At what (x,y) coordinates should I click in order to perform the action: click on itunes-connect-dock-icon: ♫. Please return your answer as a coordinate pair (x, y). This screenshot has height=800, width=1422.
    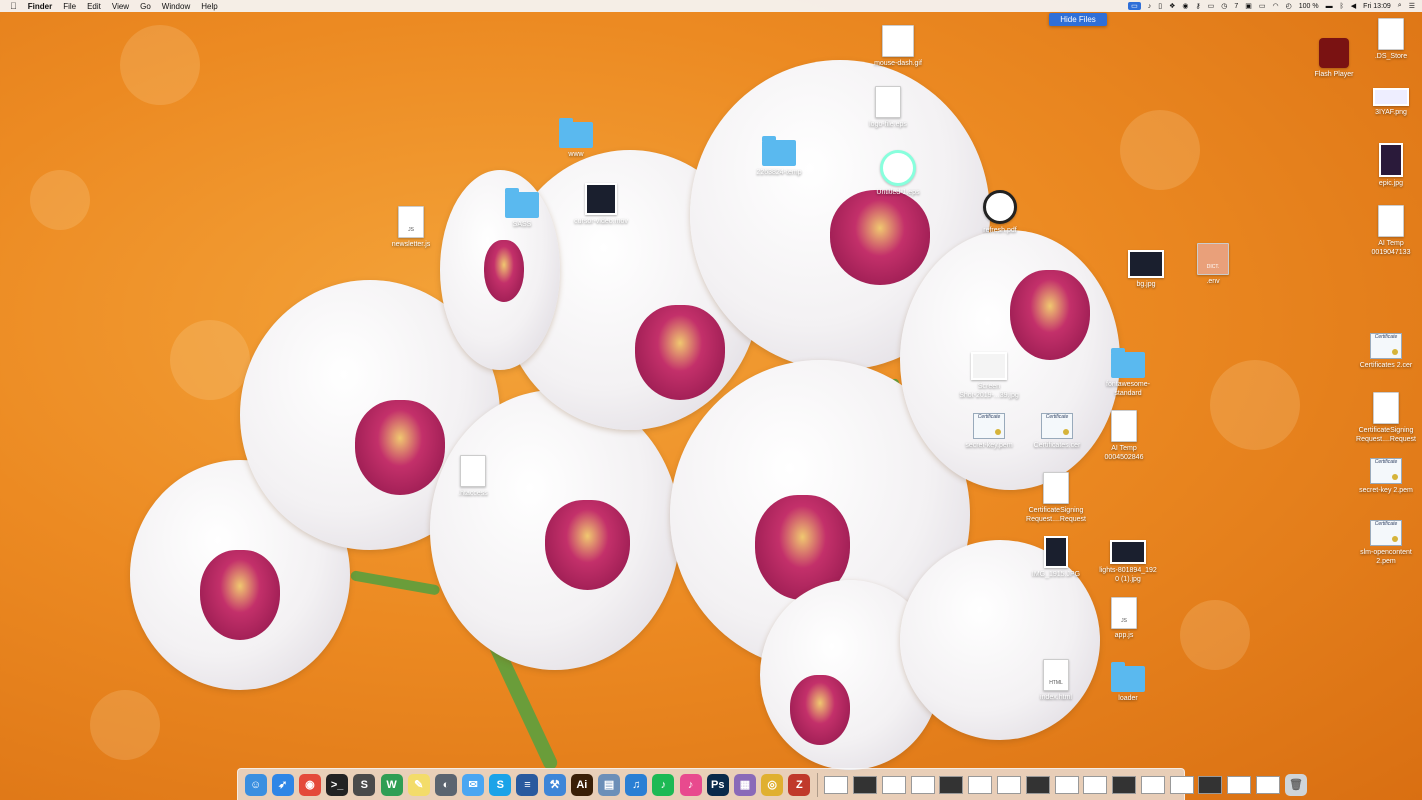
    Looking at the image, I should click on (636, 784).